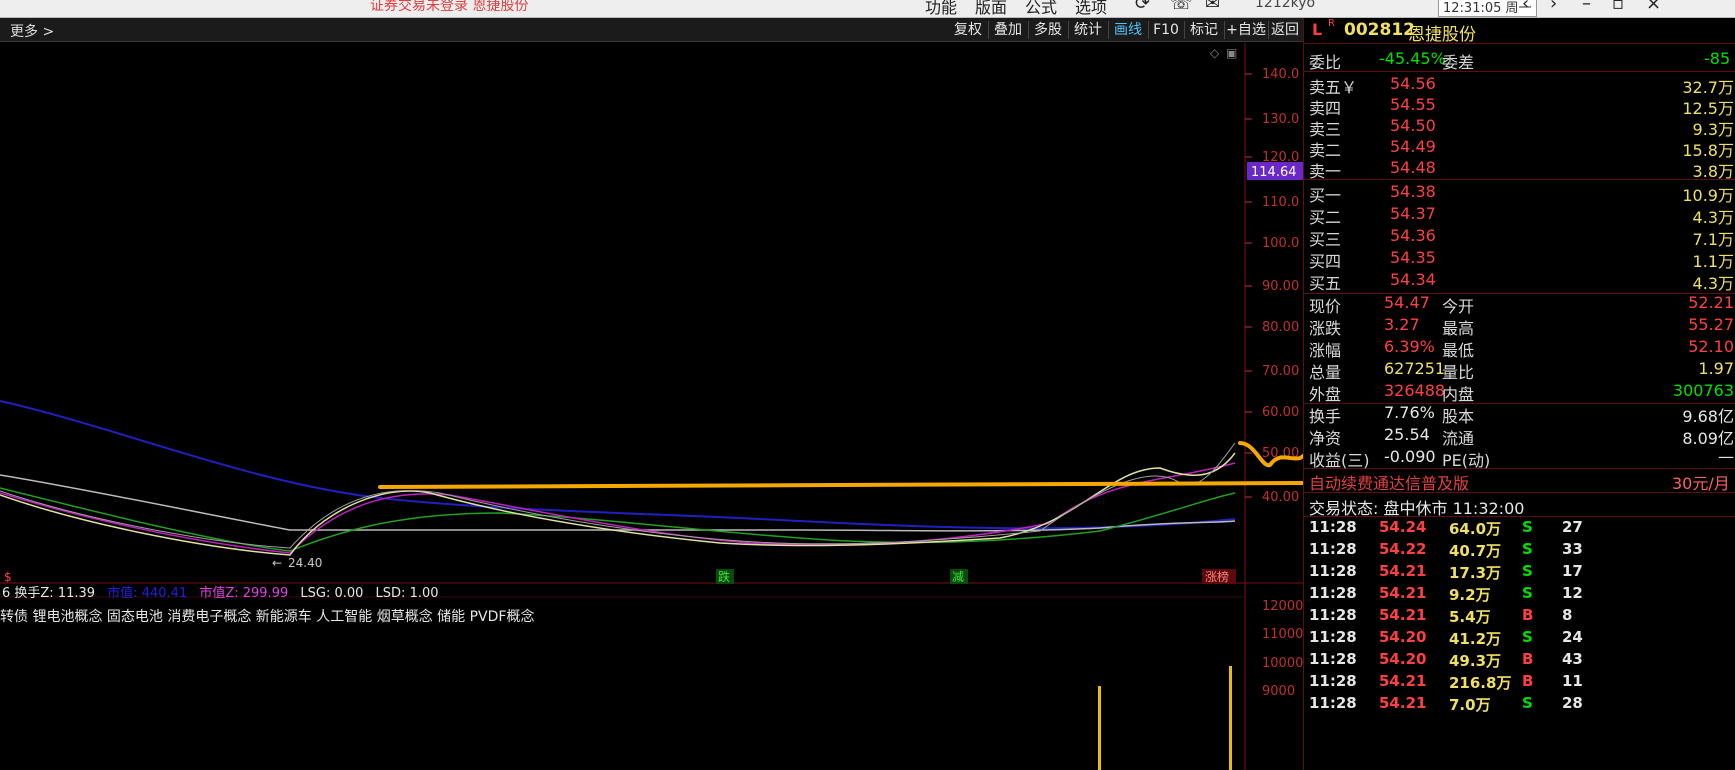  Describe the element at coordinates (1519, 259) in the screenshot. I see `bid-level-row: 买四 54.35 1.1万` at that location.